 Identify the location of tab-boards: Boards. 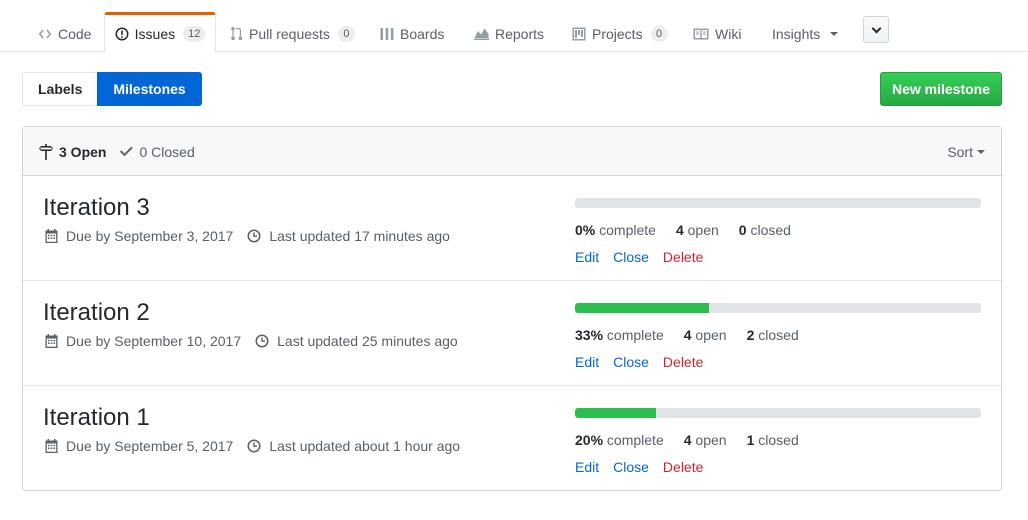
(412, 32).